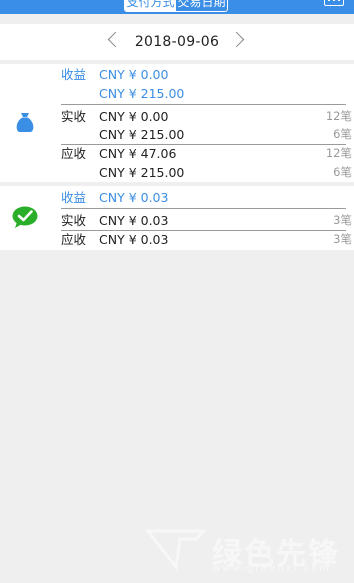  What do you see at coordinates (334, 3) in the screenshot?
I see `keyboard-icon` at bounding box center [334, 3].